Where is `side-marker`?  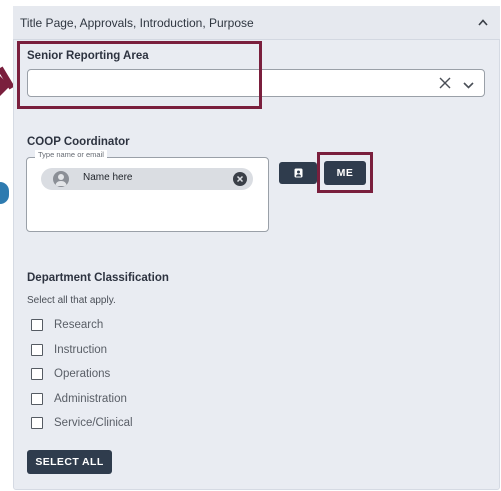 side-marker is located at coordinates (4, 193).